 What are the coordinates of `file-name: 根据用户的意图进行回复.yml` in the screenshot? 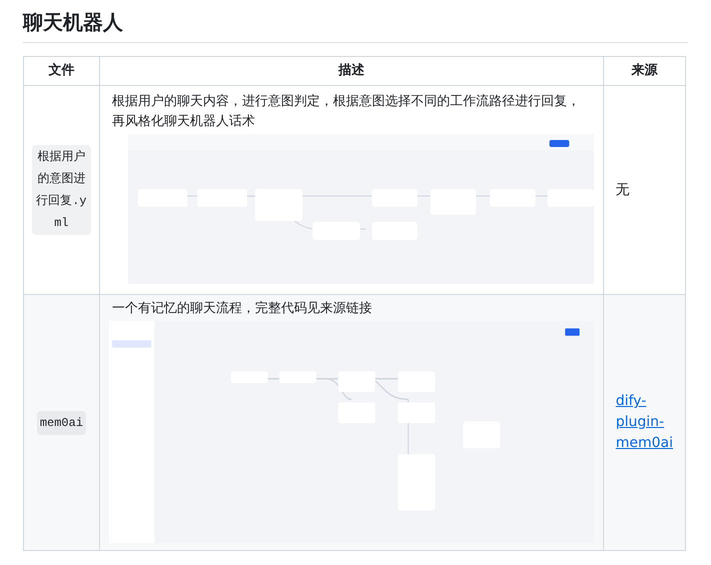 It's located at (61, 190).